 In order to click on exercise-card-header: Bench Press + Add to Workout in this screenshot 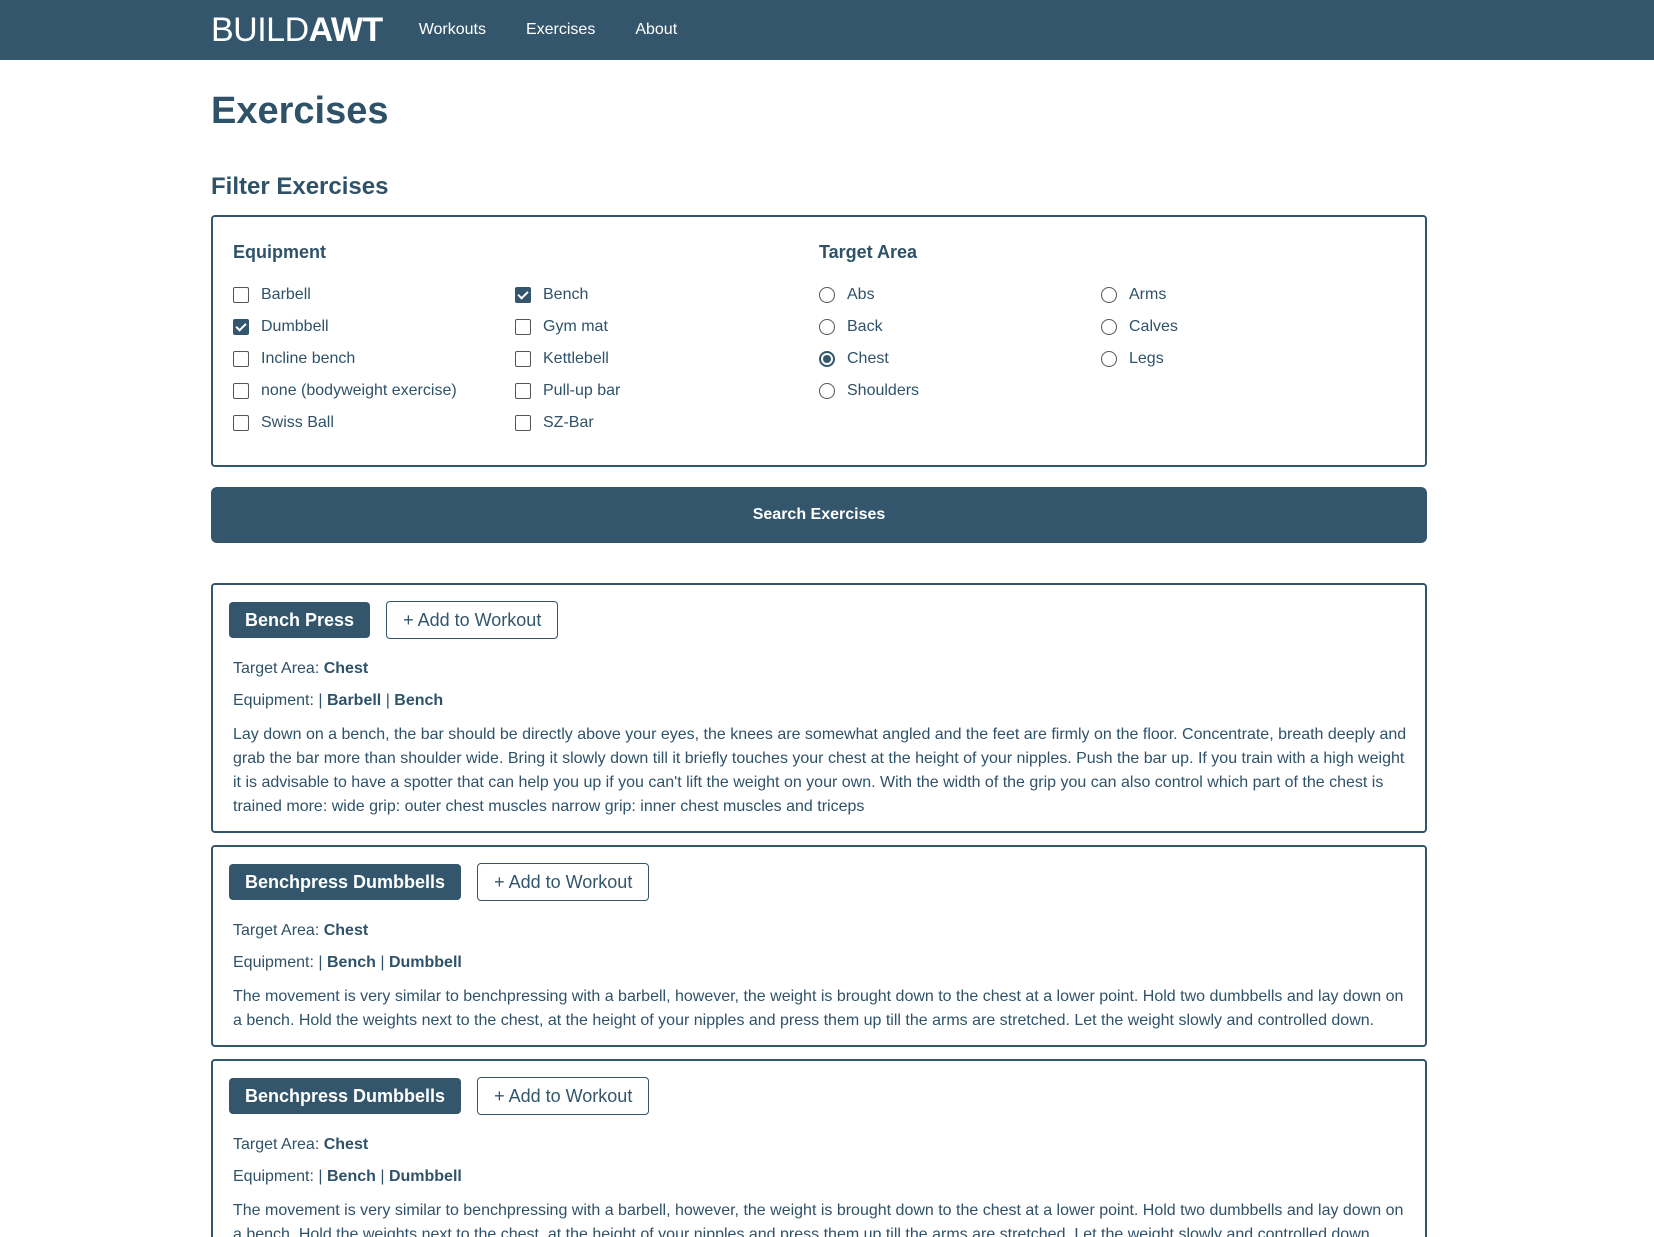, I will do `click(818, 620)`.